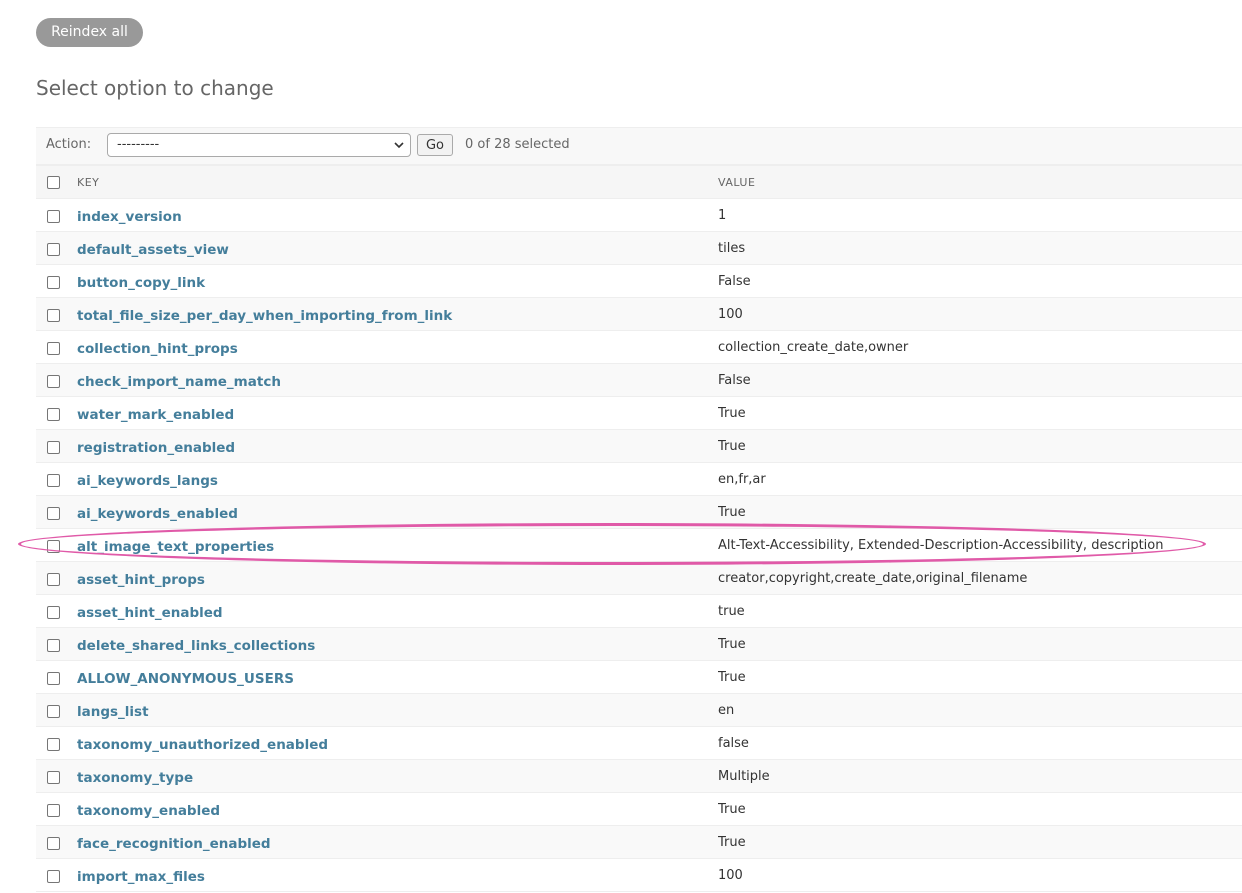  Describe the element at coordinates (141, 580) in the screenshot. I see `option-key-link: asset_hint_props` at that location.